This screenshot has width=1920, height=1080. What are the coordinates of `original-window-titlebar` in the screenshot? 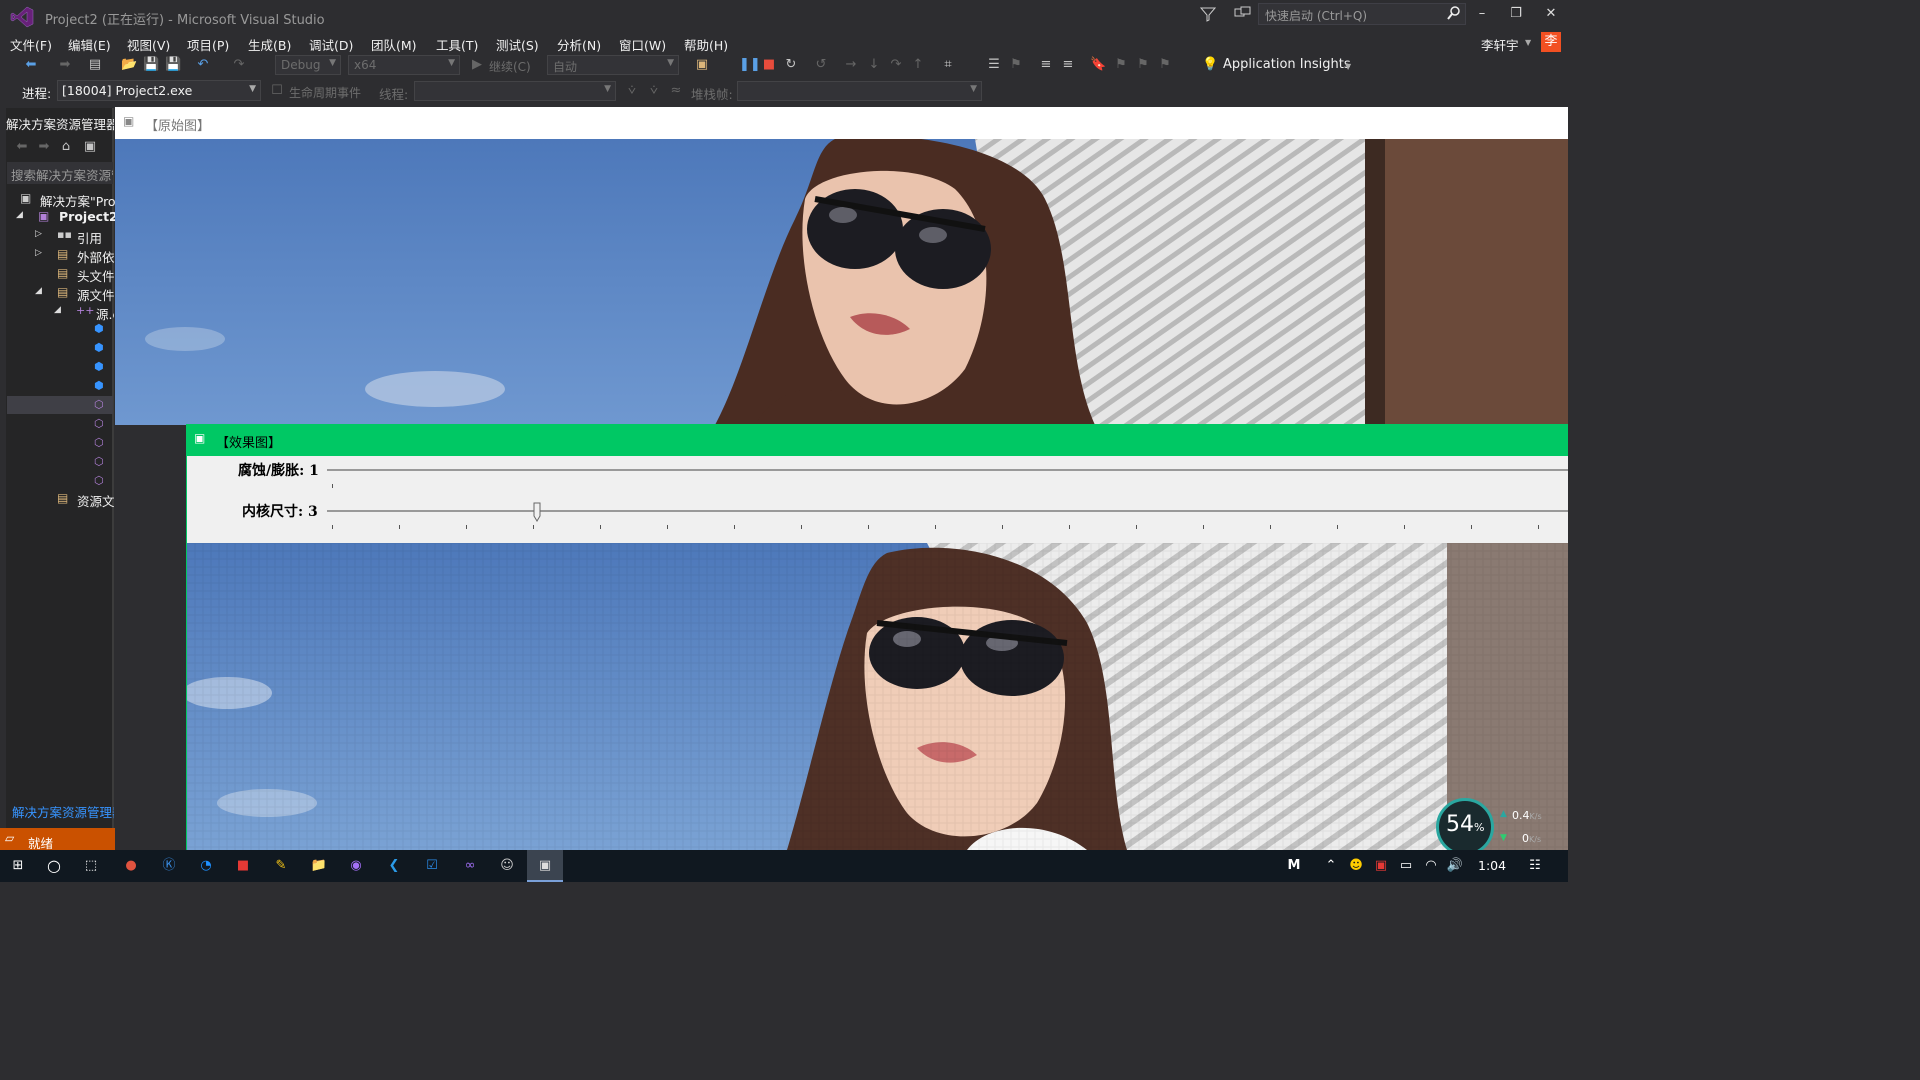 It's located at (841, 123).